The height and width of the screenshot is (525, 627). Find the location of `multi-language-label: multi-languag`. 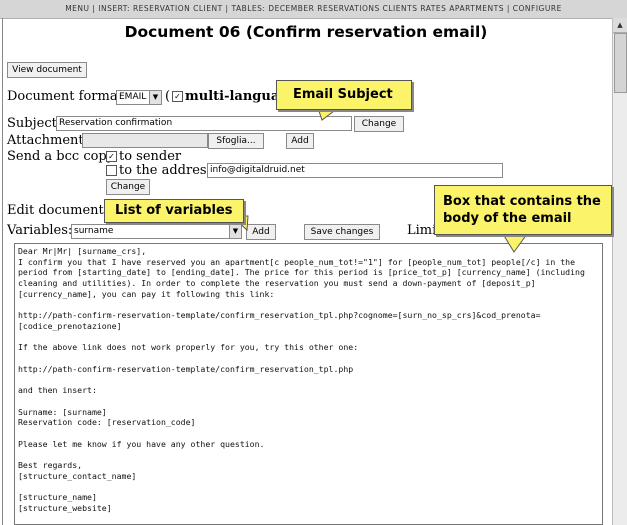

multi-language-label: multi-languag is located at coordinates (237, 96).